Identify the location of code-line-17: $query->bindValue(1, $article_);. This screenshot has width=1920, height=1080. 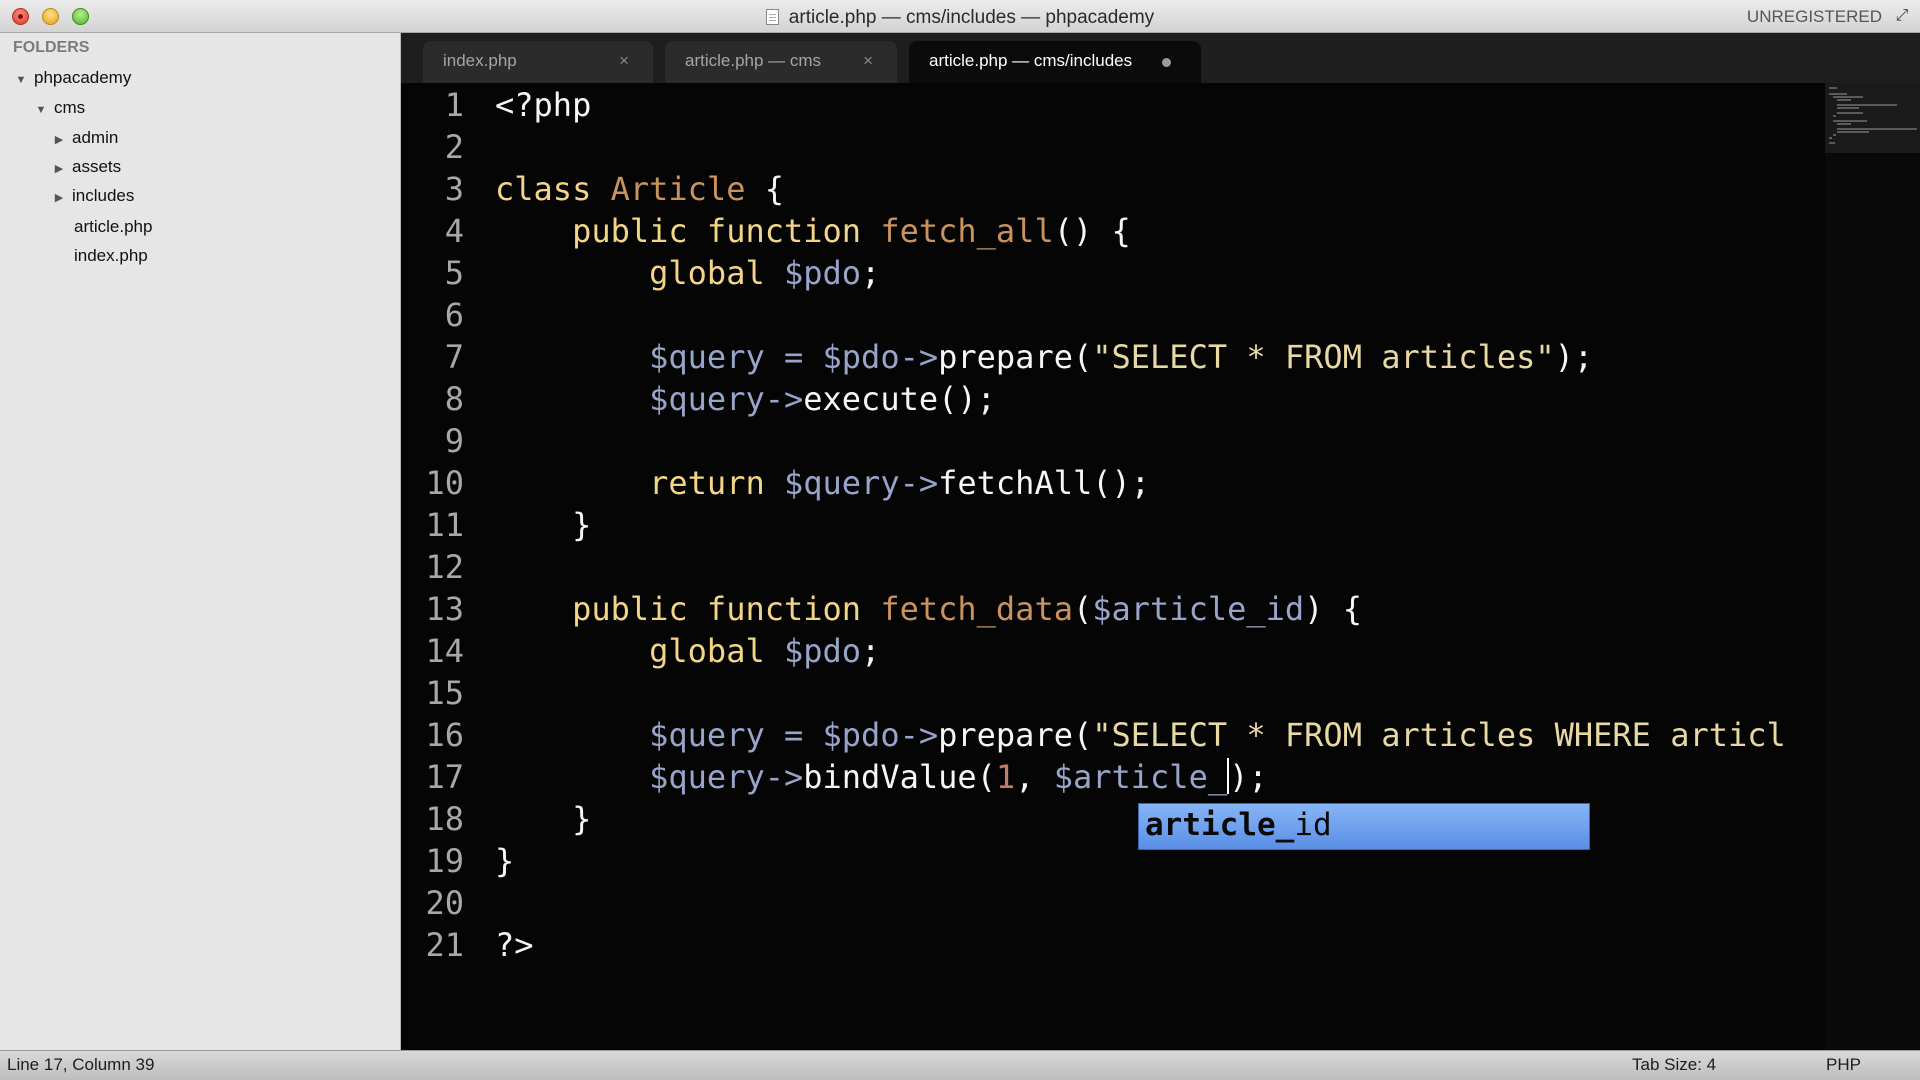
(881, 777).